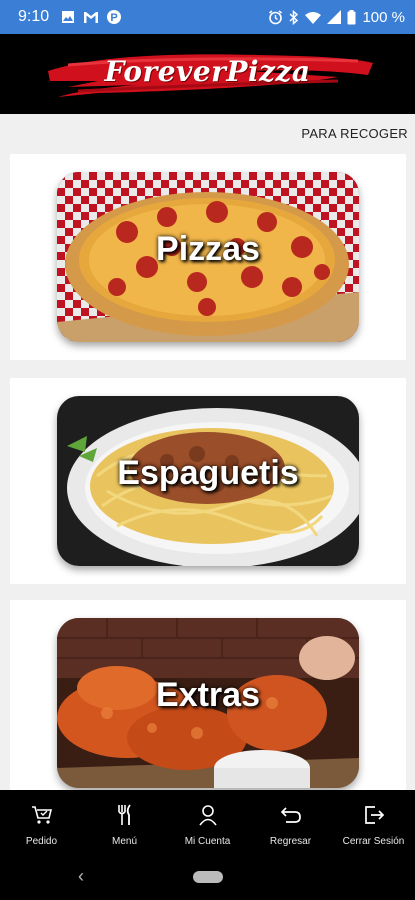 This screenshot has width=415, height=900. I want to click on signal-icon, so click(334, 17).